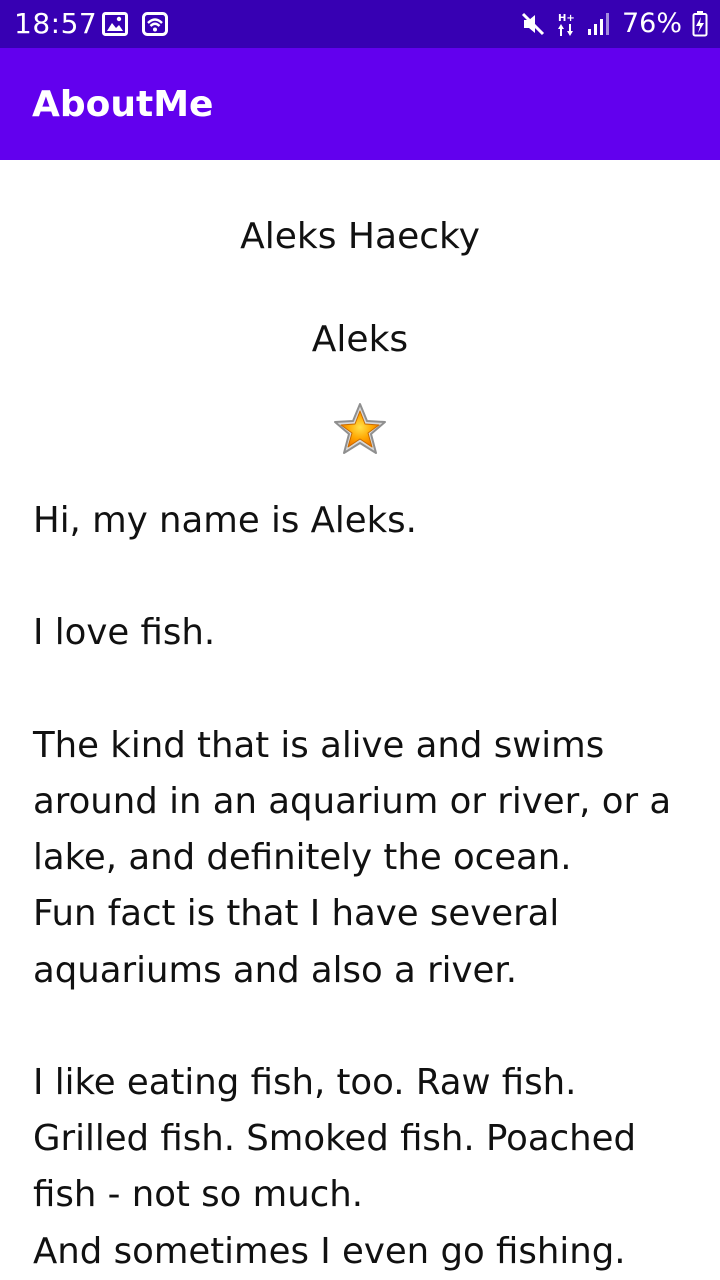  What do you see at coordinates (115, 24) in the screenshot?
I see `image-icon` at bounding box center [115, 24].